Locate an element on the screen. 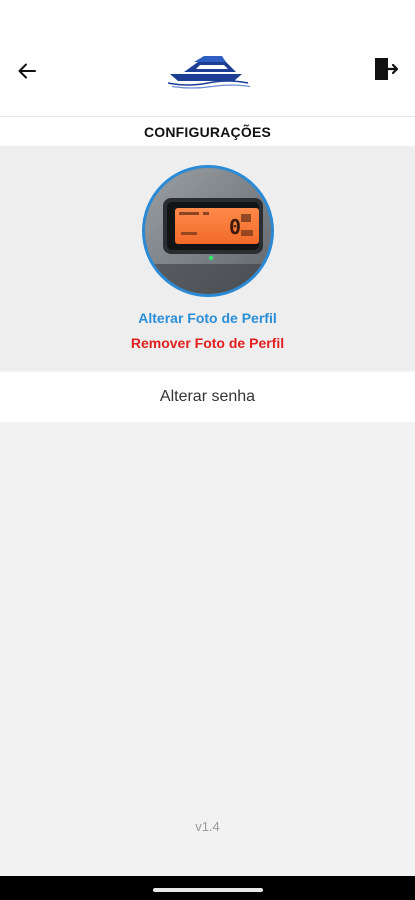  system-nav-bar is located at coordinates (207, 888).